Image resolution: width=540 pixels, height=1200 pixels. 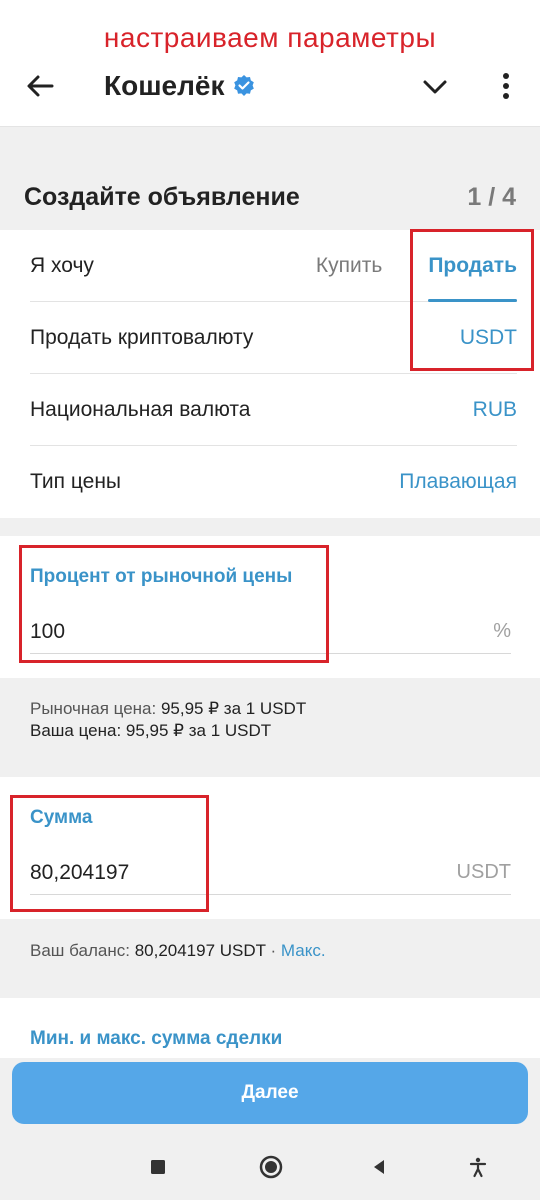 I want to click on chevron-down-icon, so click(x=435, y=87).